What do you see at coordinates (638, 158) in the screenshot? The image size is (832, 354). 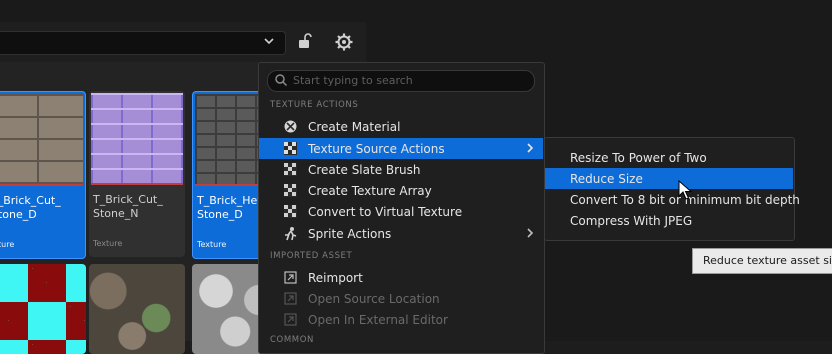 I see `submenu-item-label: Resize To Power of Two` at bounding box center [638, 158].